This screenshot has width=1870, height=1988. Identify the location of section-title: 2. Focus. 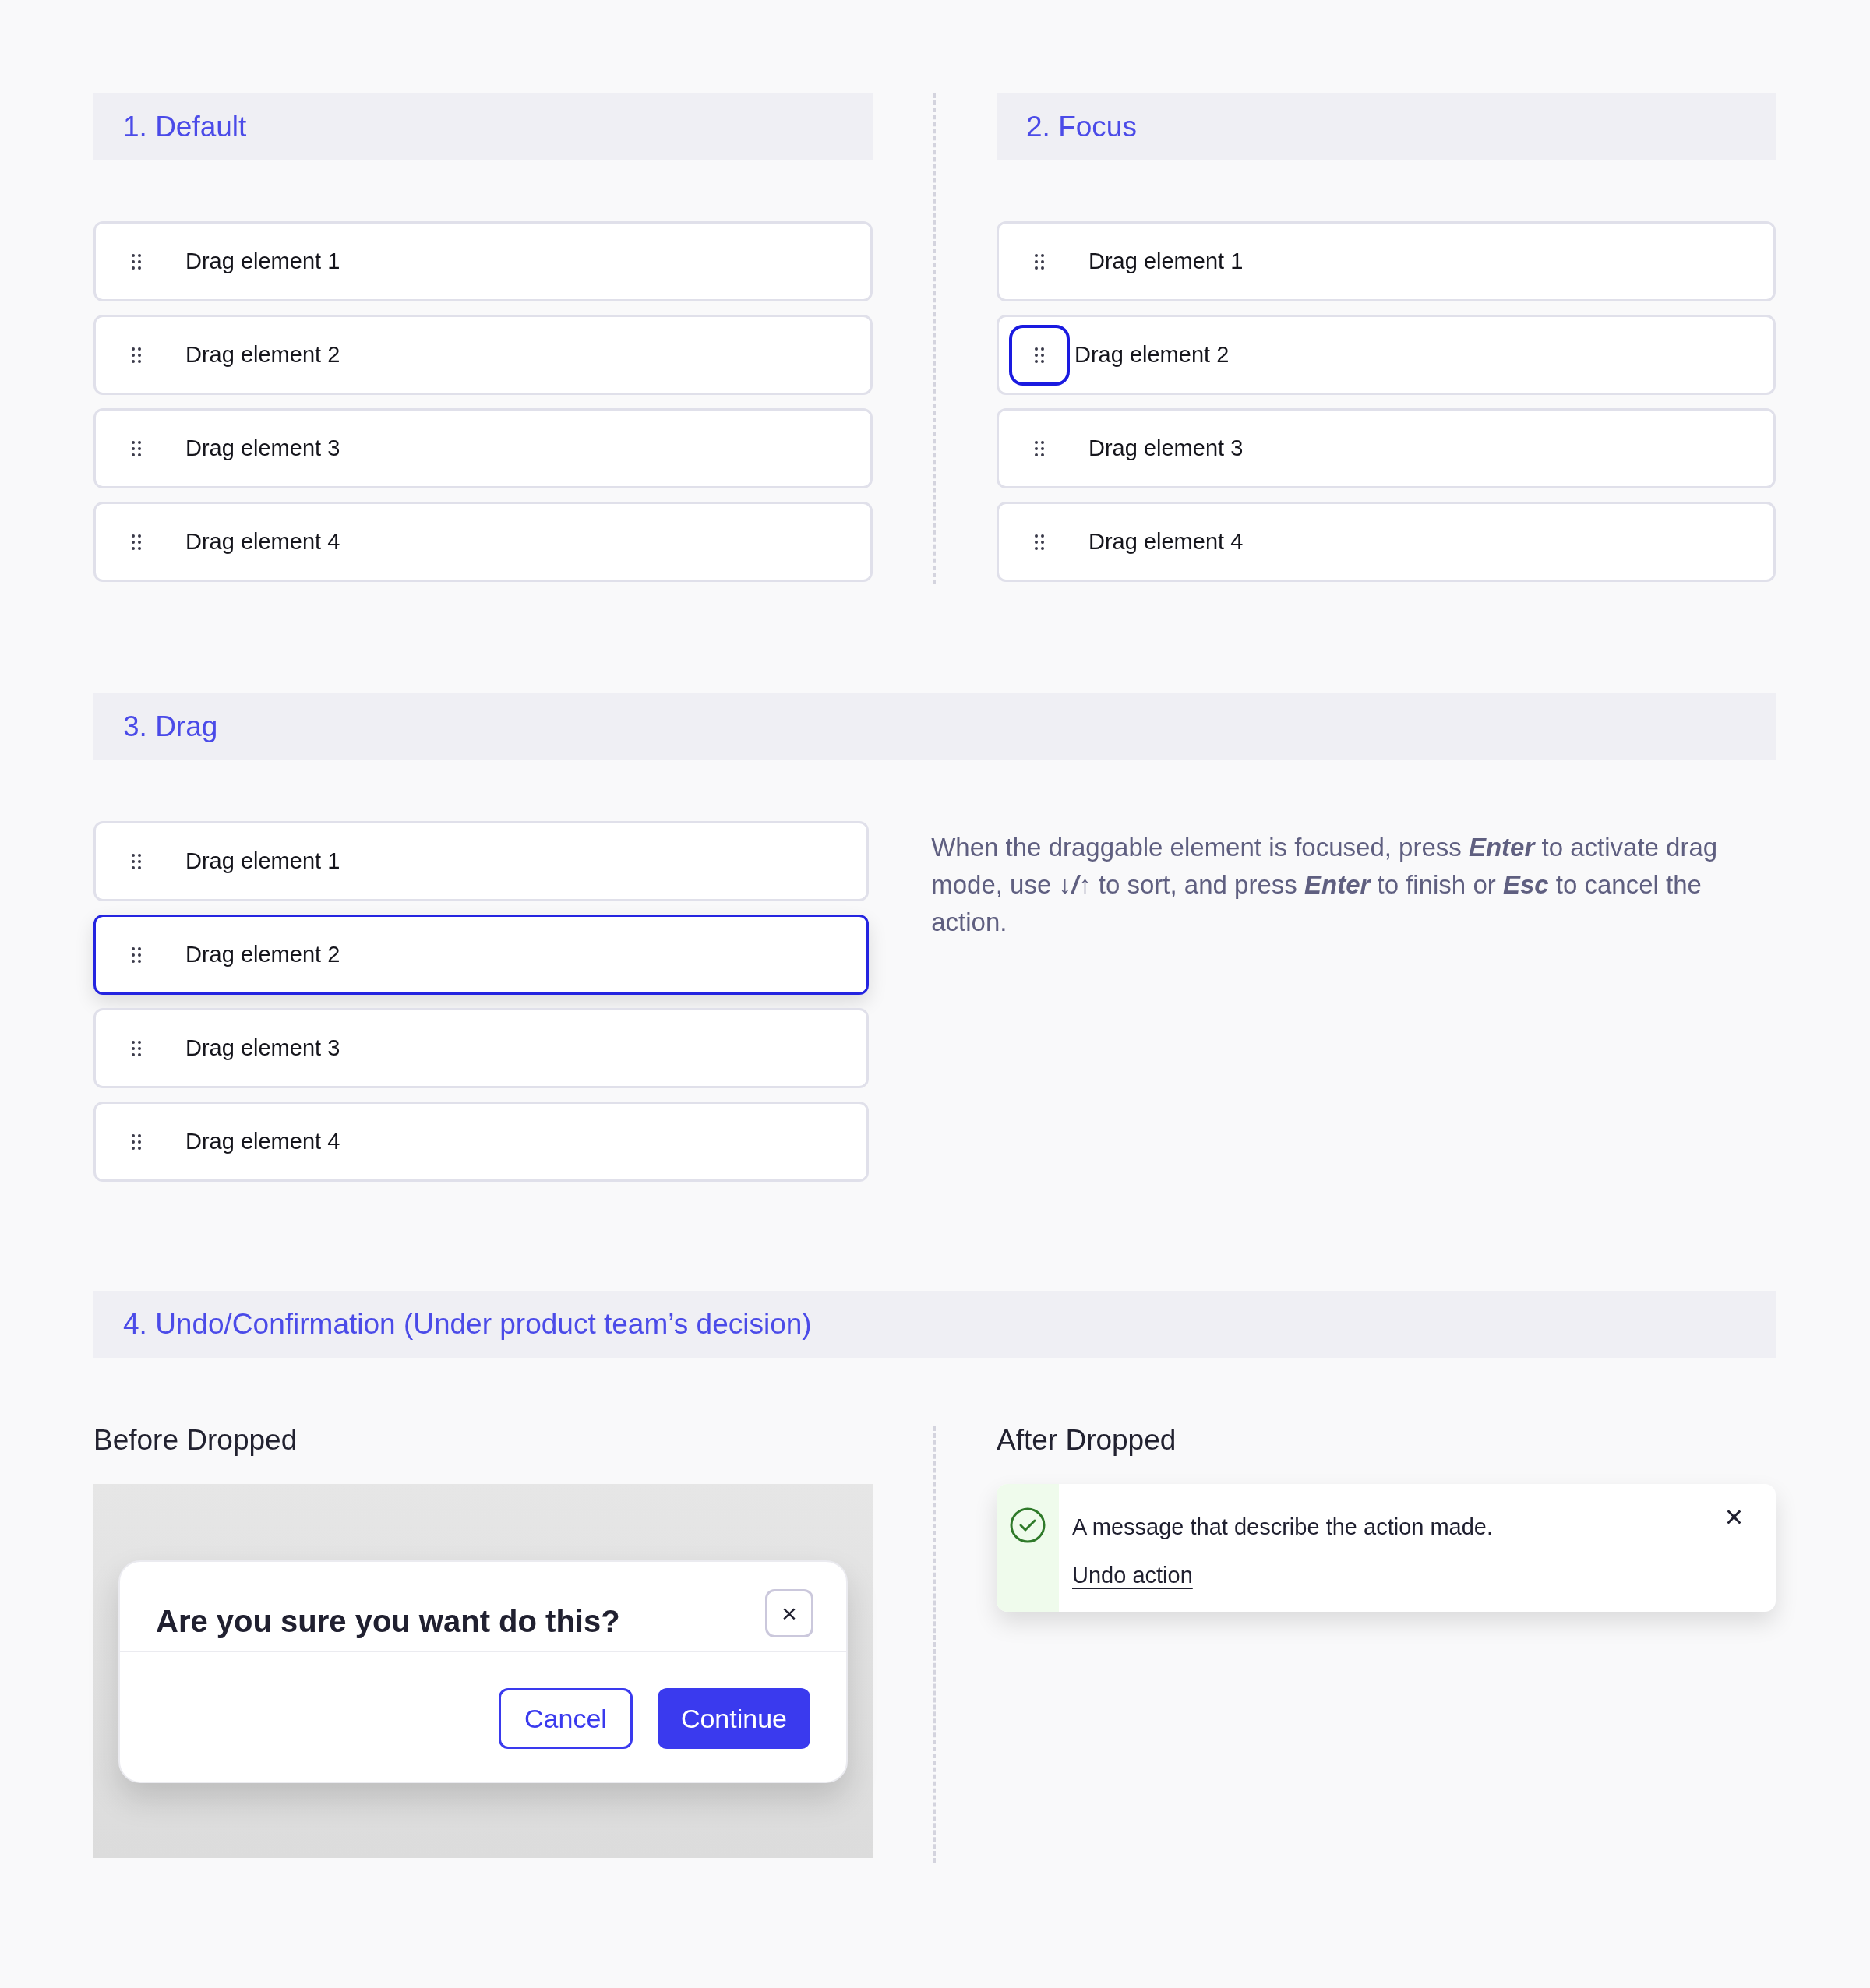
(1081, 127).